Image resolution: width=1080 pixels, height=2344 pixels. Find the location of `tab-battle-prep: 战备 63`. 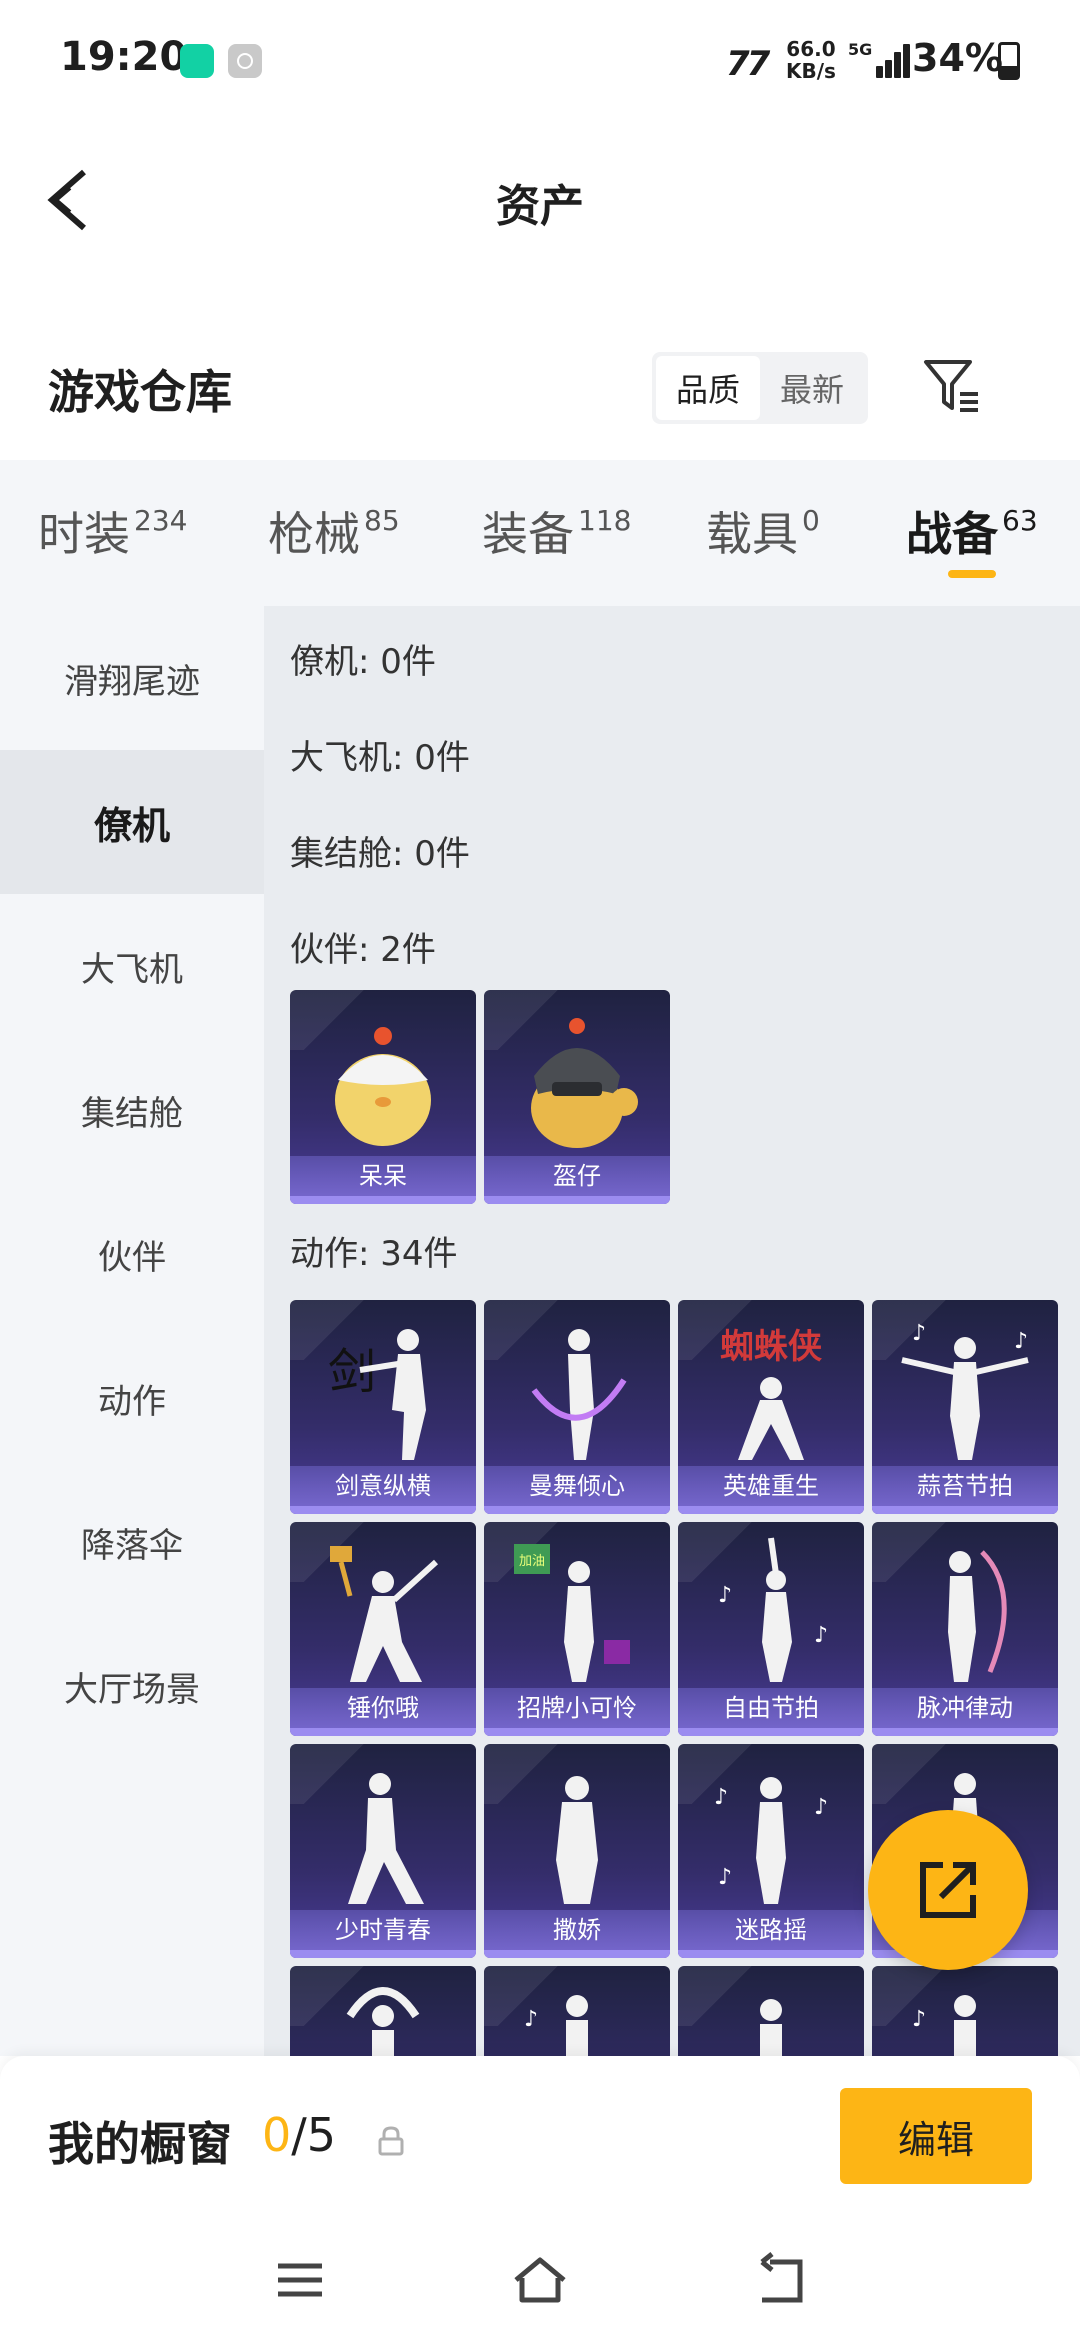

tab-battle-prep: 战备 63 is located at coordinates (972, 531).